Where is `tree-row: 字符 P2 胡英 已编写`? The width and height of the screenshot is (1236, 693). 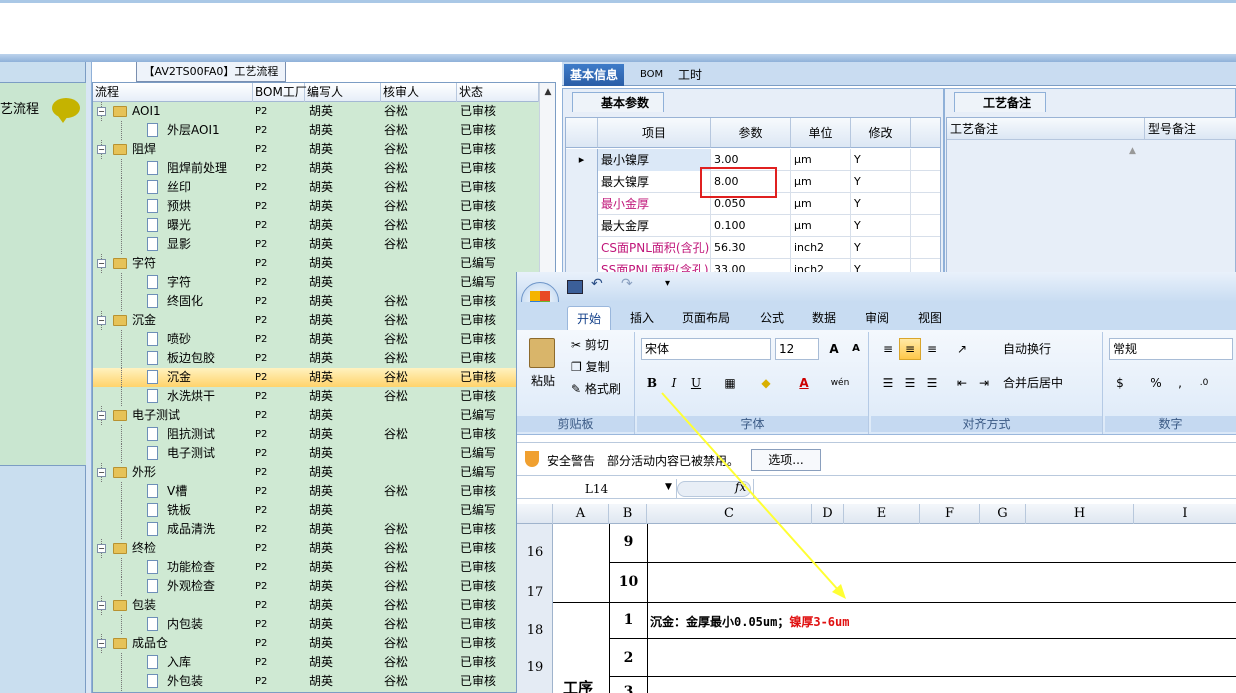 tree-row: 字符 P2 胡英 已编写 is located at coordinates (316, 282).